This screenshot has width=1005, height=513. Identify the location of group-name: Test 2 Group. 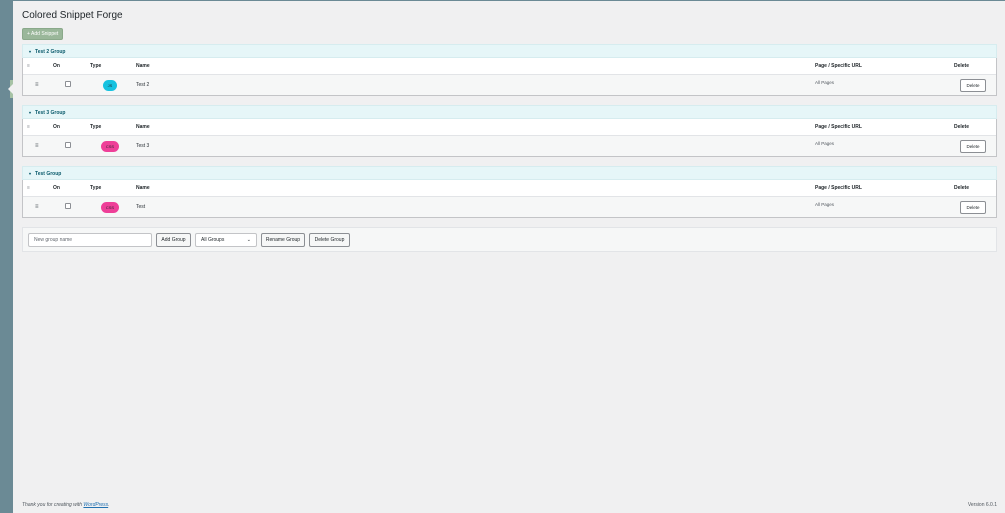
(50, 52).